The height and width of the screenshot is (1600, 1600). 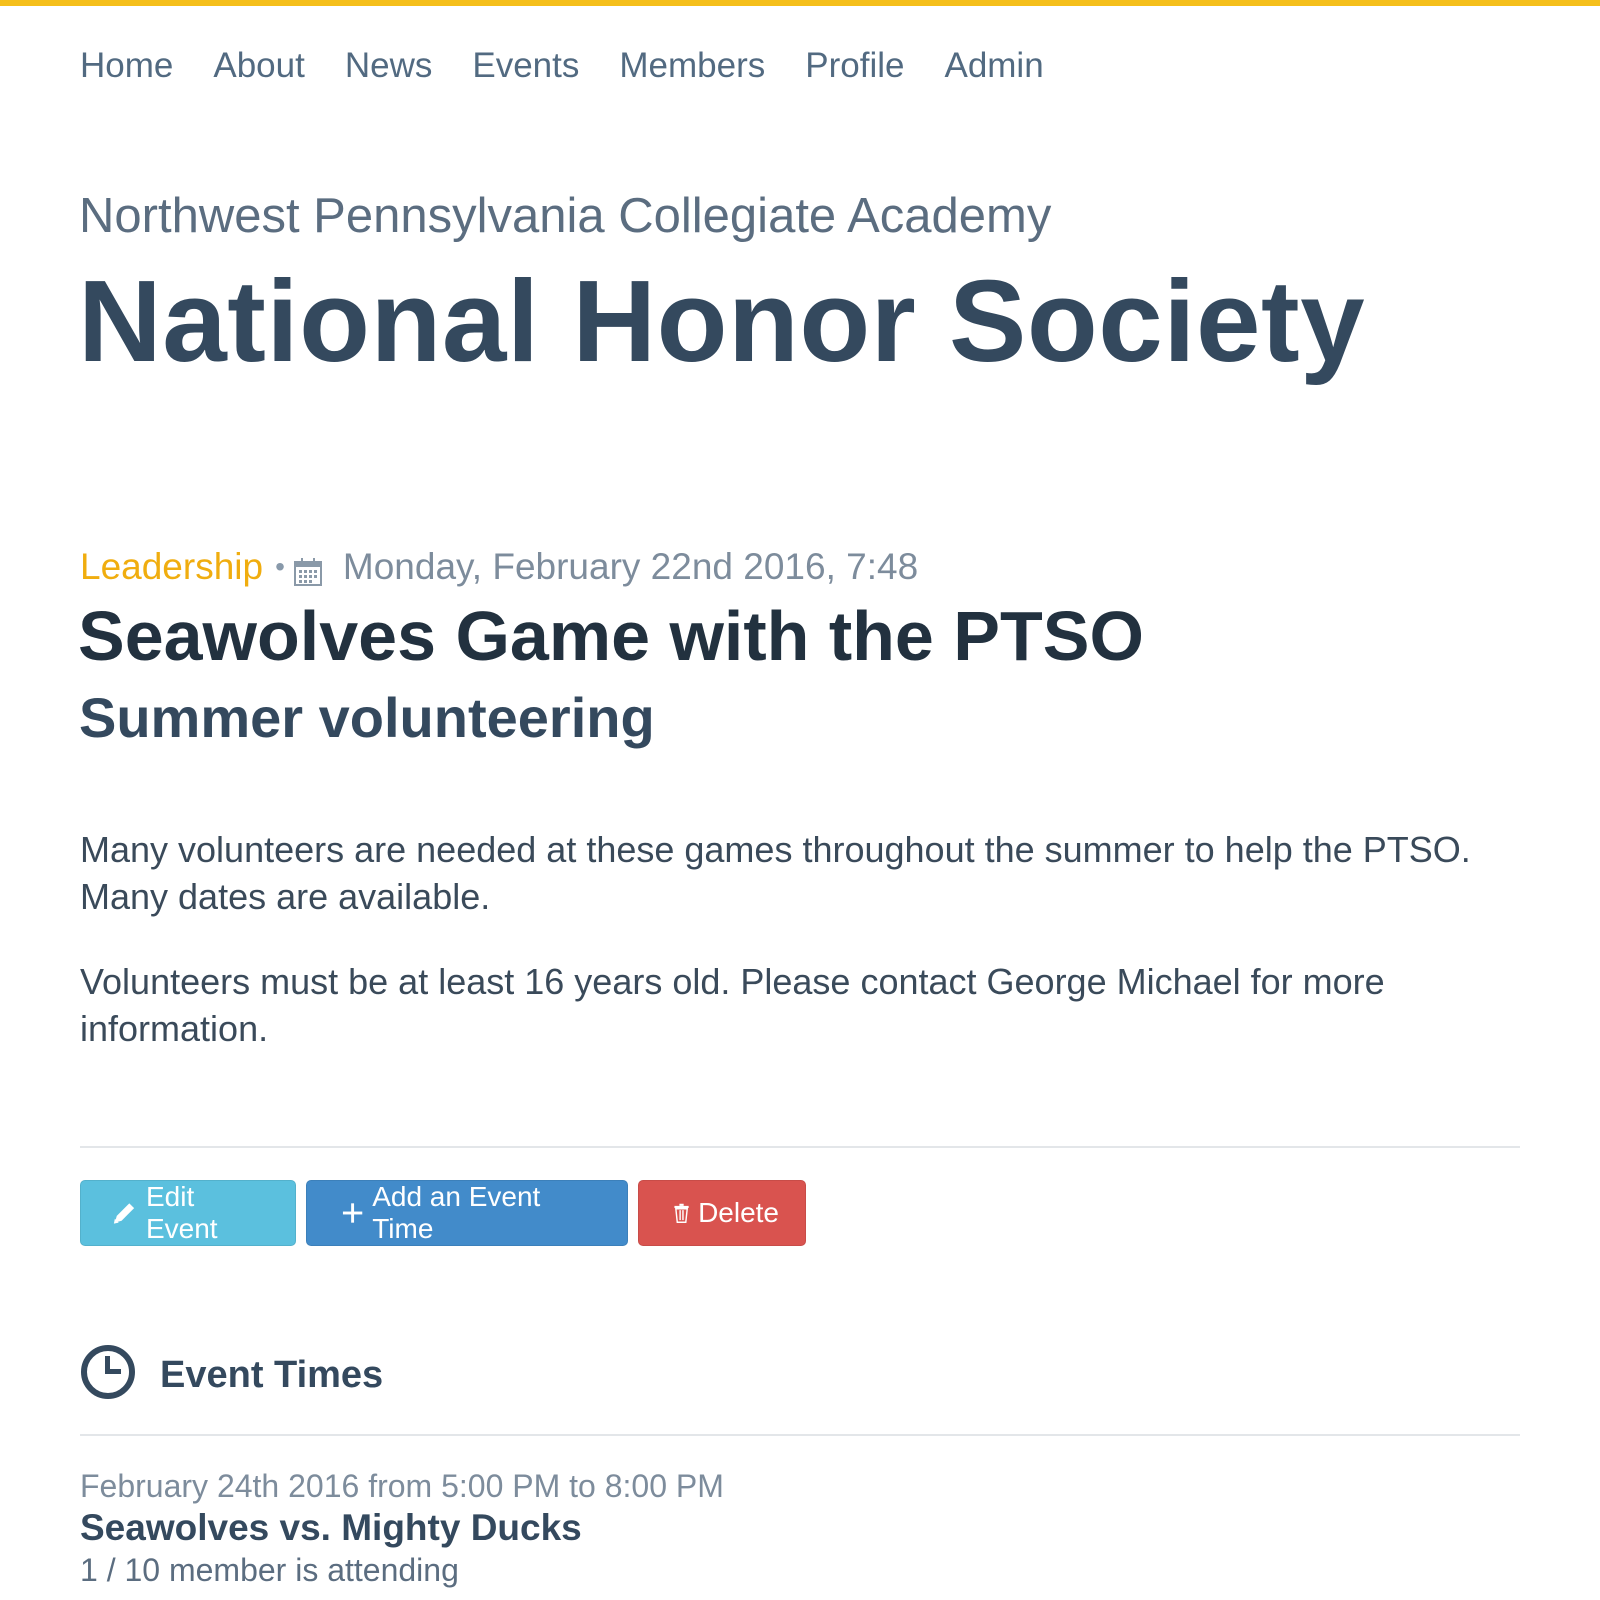 I want to click on add-event-time-label: Add an Event Time, so click(x=456, y=1212).